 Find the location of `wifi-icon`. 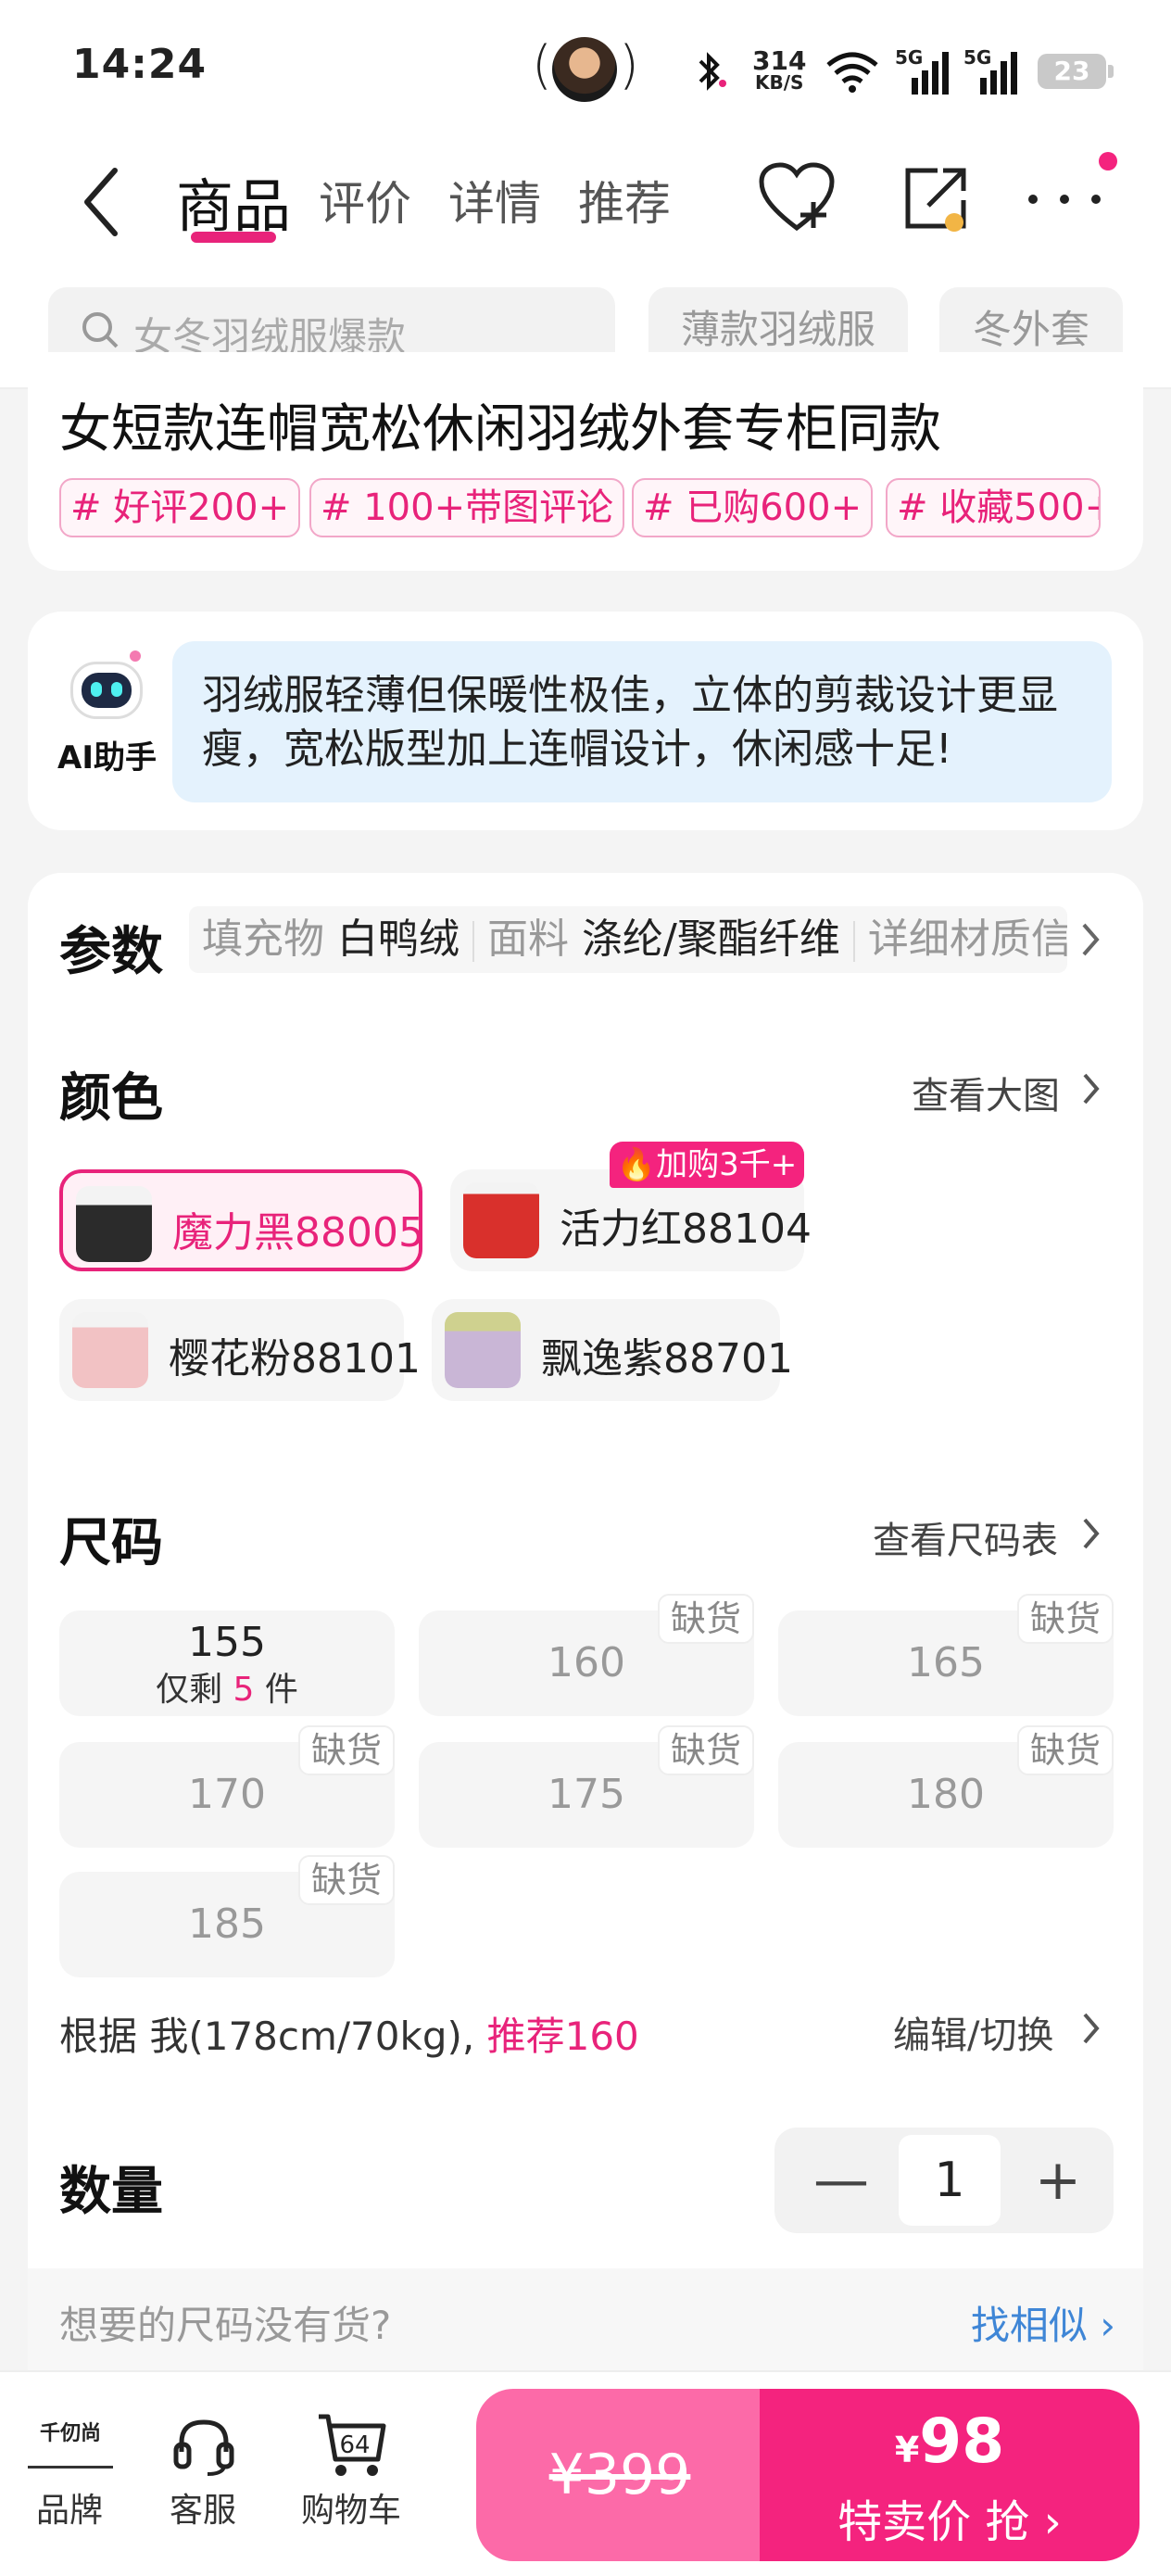

wifi-icon is located at coordinates (852, 72).